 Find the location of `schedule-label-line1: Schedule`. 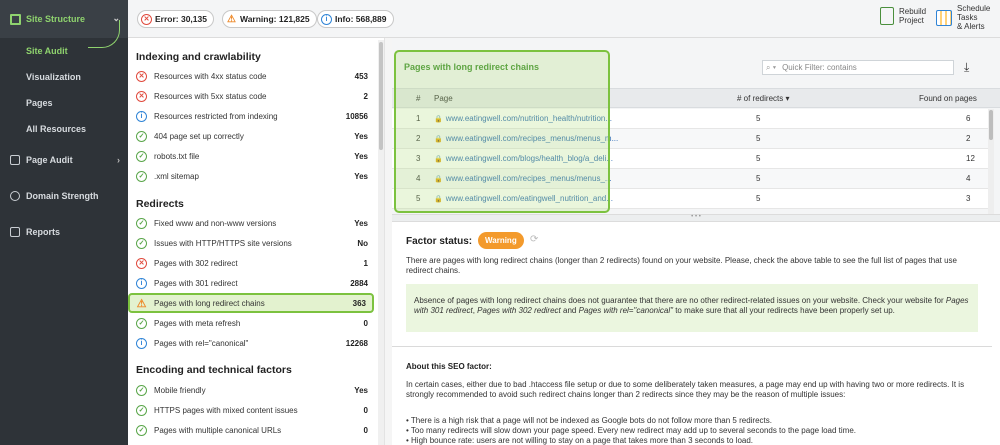

schedule-label-line1: Schedule is located at coordinates (974, 8).